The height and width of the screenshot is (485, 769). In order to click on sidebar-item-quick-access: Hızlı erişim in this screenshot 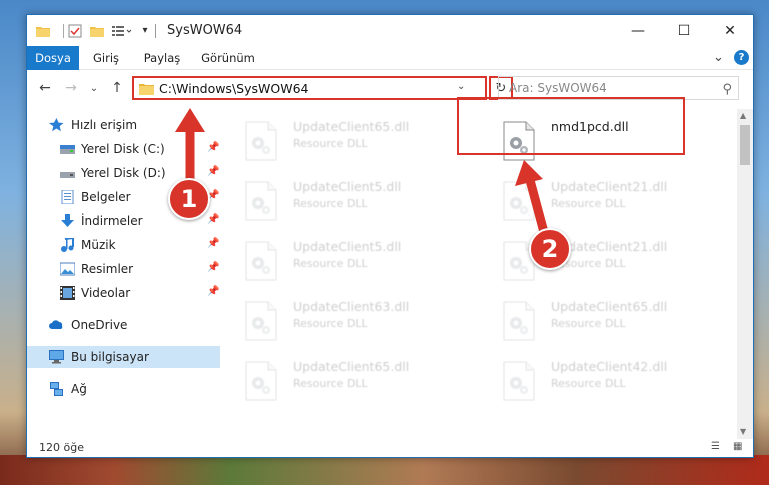, I will do `click(123, 125)`.